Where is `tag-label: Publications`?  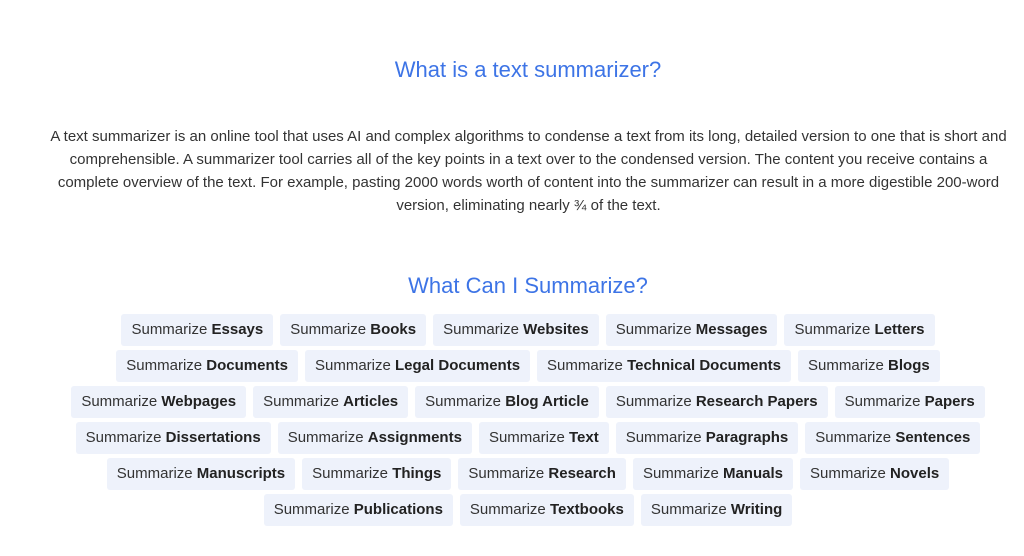
tag-label: Publications is located at coordinates (398, 509).